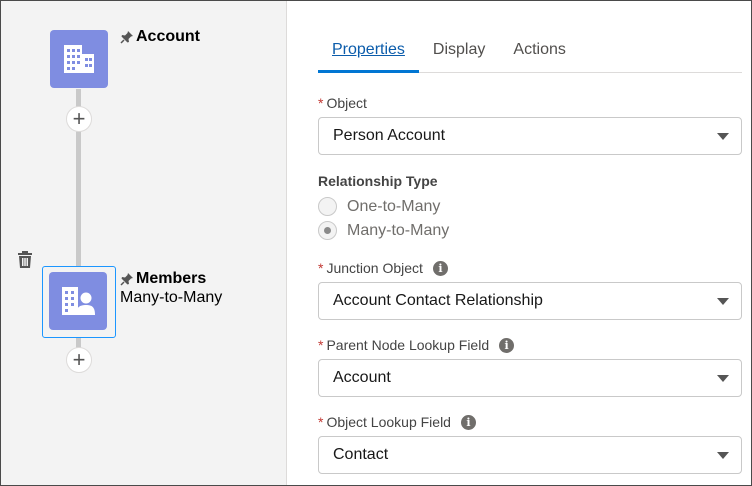 The height and width of the screenshot is (486, 752). I want to click on object-lookup-select: Contact, so click(530, 455).